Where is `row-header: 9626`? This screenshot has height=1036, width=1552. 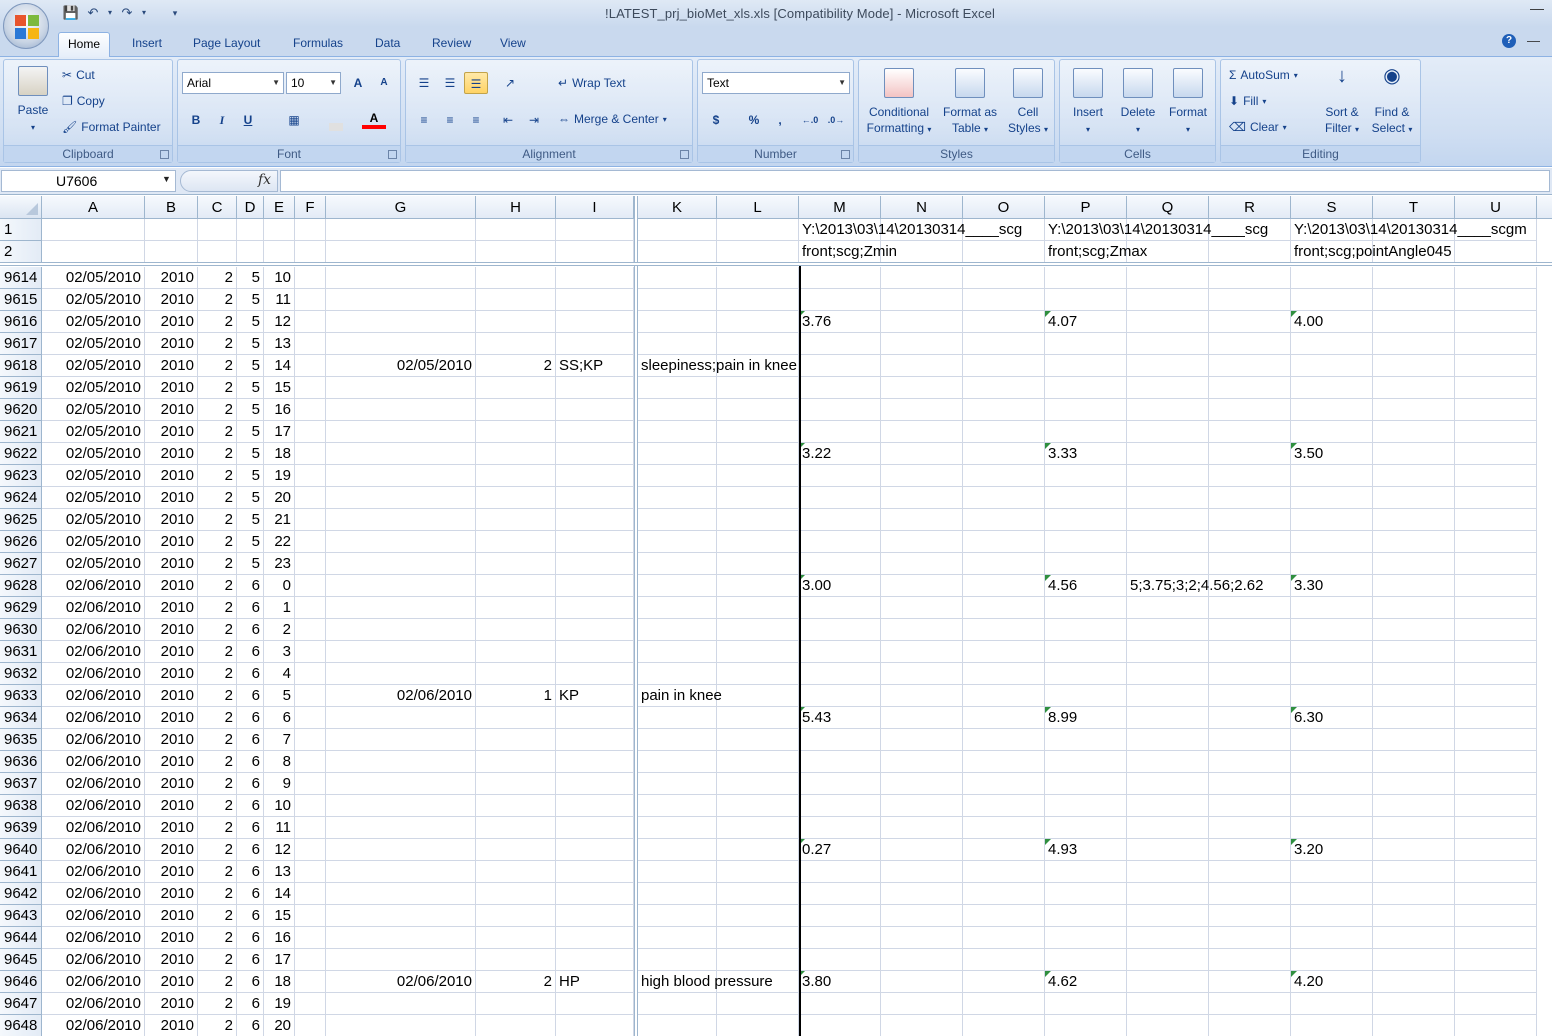 row-header: 9626 is located at coordinates (21, 542).